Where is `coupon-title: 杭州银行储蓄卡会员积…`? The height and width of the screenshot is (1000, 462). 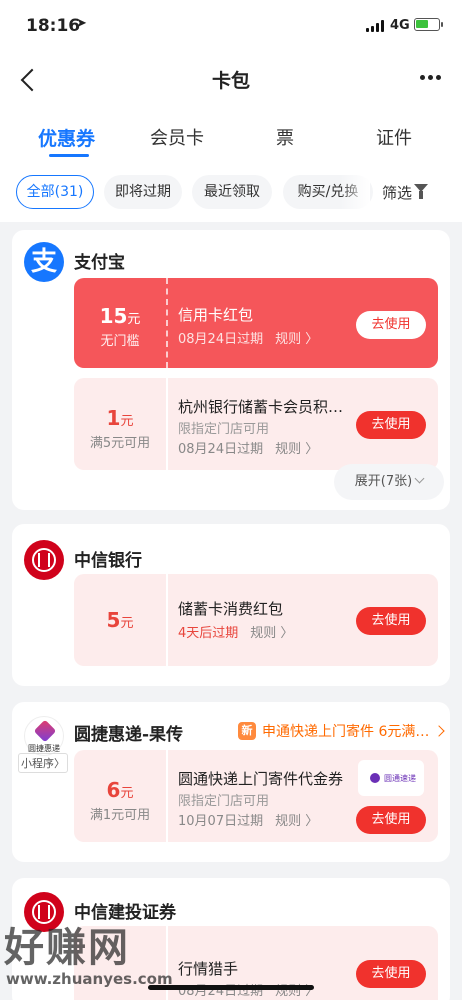 coupon-title: 杭州银行储蓄卡会员积… is located at coordinates (261, 407).